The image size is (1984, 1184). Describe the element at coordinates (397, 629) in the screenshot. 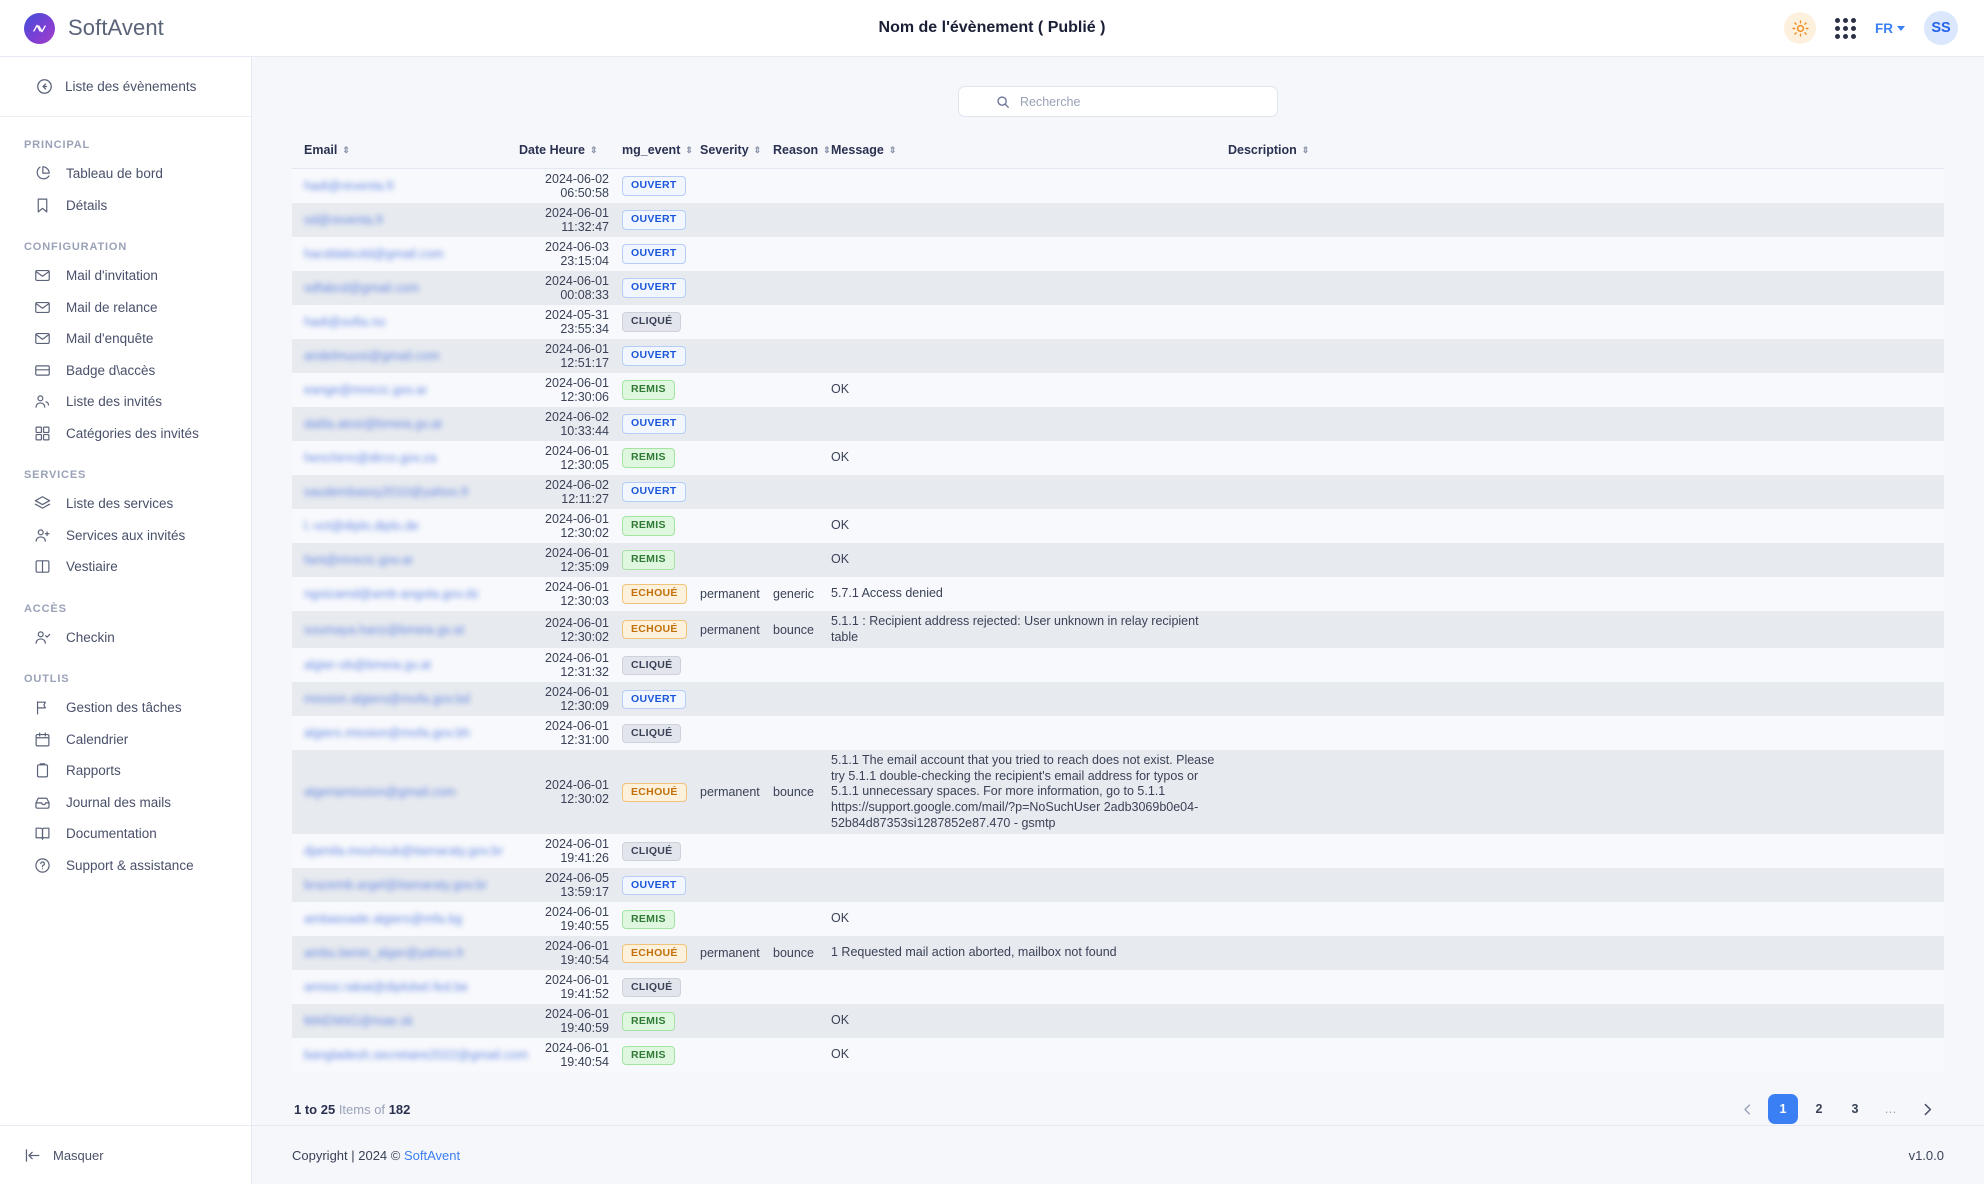

I see `cell-email: soumaya.hariz@bmeia.gv.at` at that location.